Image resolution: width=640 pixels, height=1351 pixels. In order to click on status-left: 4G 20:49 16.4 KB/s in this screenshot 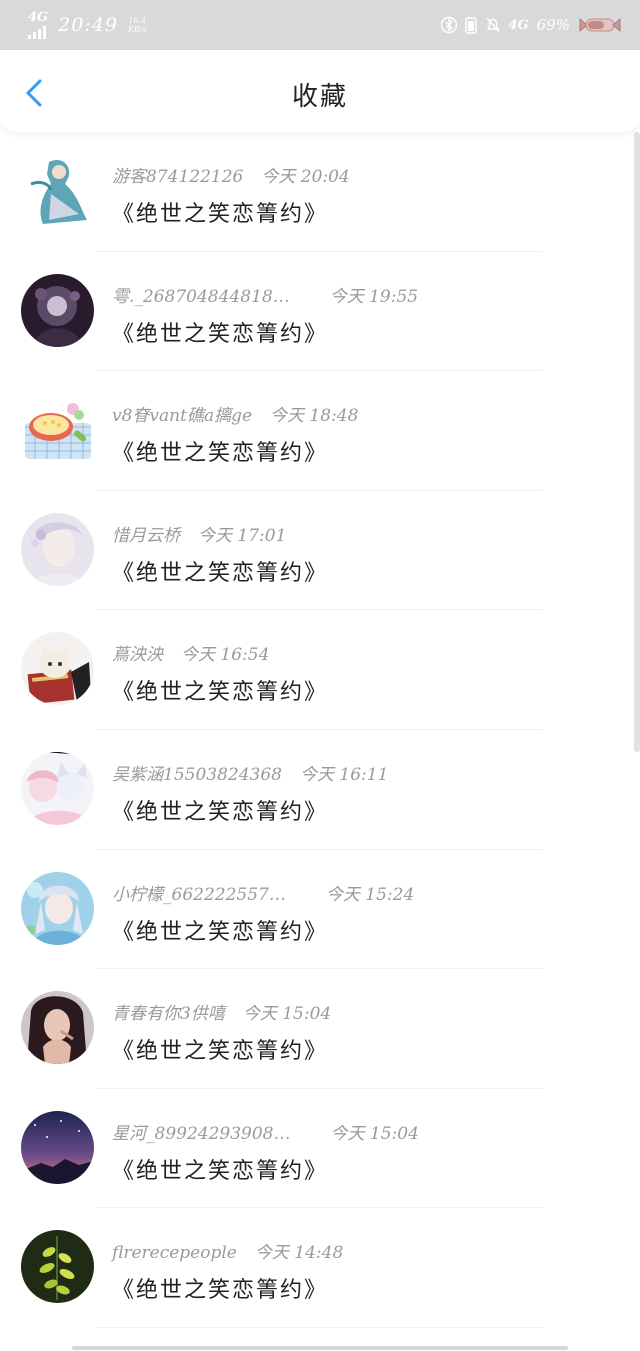, I will do `click(87, 24)`.